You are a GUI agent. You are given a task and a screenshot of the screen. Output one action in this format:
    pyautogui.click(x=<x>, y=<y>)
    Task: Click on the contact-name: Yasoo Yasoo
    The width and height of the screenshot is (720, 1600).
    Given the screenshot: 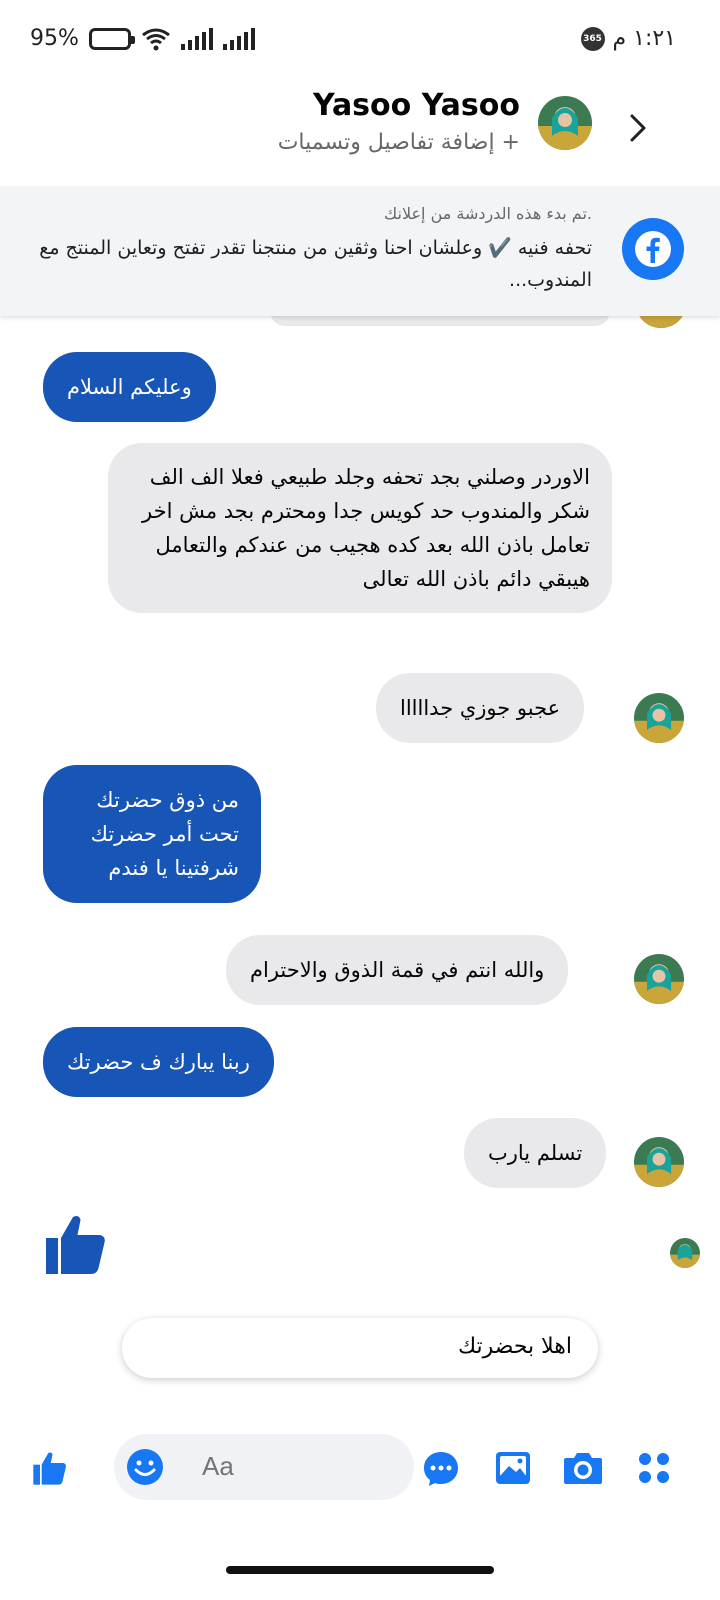 What is the action you would take?
    pyautogui.click(x=416, y=105)
    